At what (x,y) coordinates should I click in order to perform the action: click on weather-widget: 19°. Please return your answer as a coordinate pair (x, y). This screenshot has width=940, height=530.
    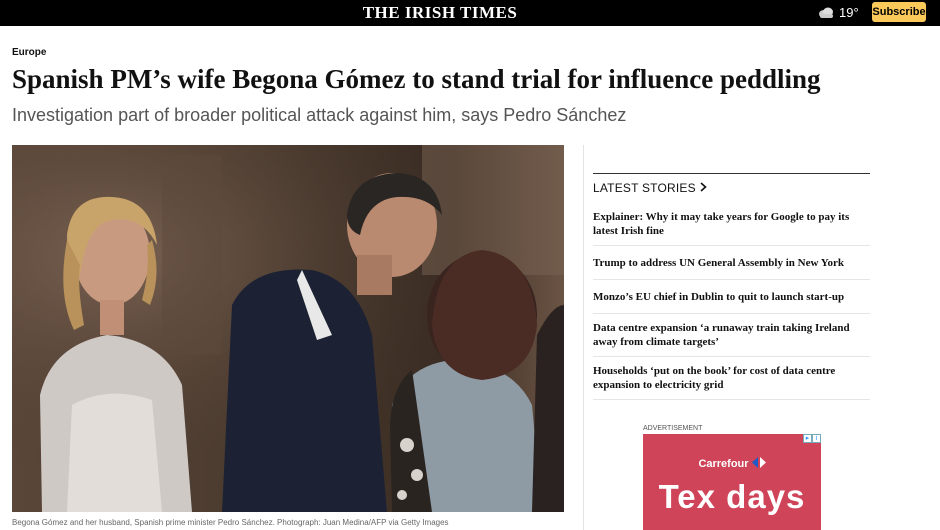
    Looking at the image, I should click on (838, 12).